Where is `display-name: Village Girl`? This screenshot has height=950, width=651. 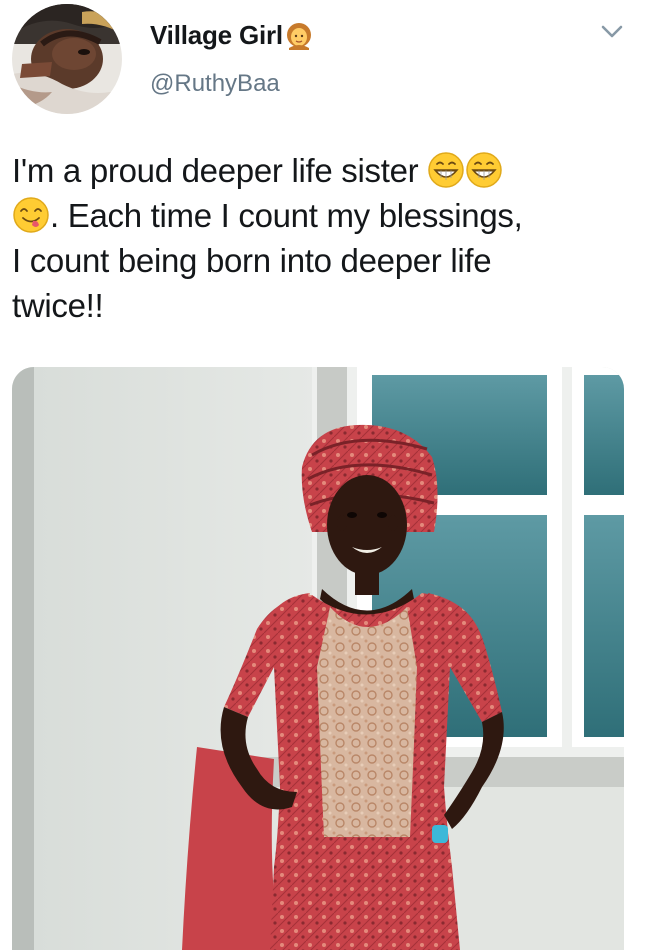 display-name: Village Girl is located at coordinates (216, 35).